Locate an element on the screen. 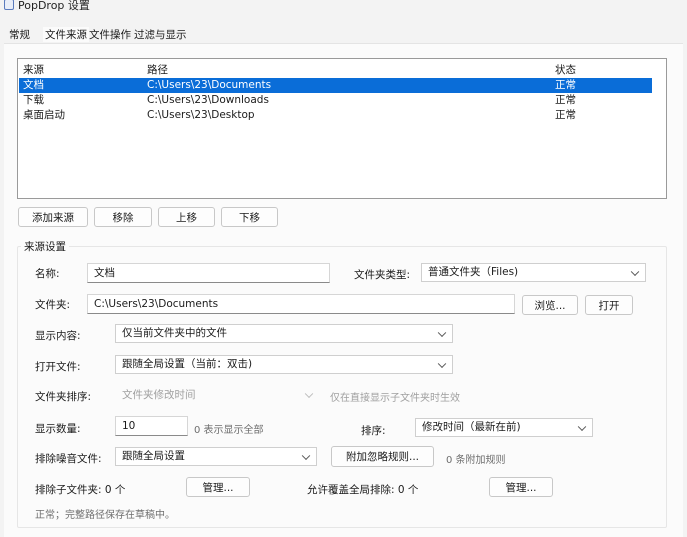  folder-type-select: 普通文件夹（Files) is located at coordinates (533, 272).